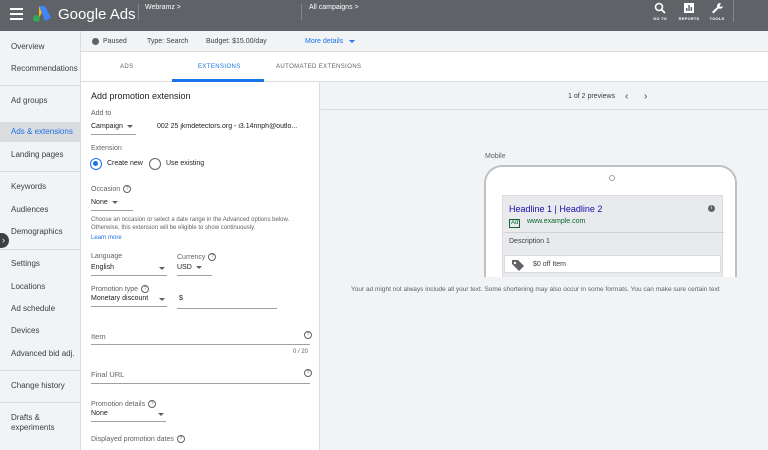 The height and width of the screenshot is (450, 768). What do you see at coordinates (129, 298) in the screenshot?
I see `promotion-type-select: Monetary discount` at bounding box center [129, 298].